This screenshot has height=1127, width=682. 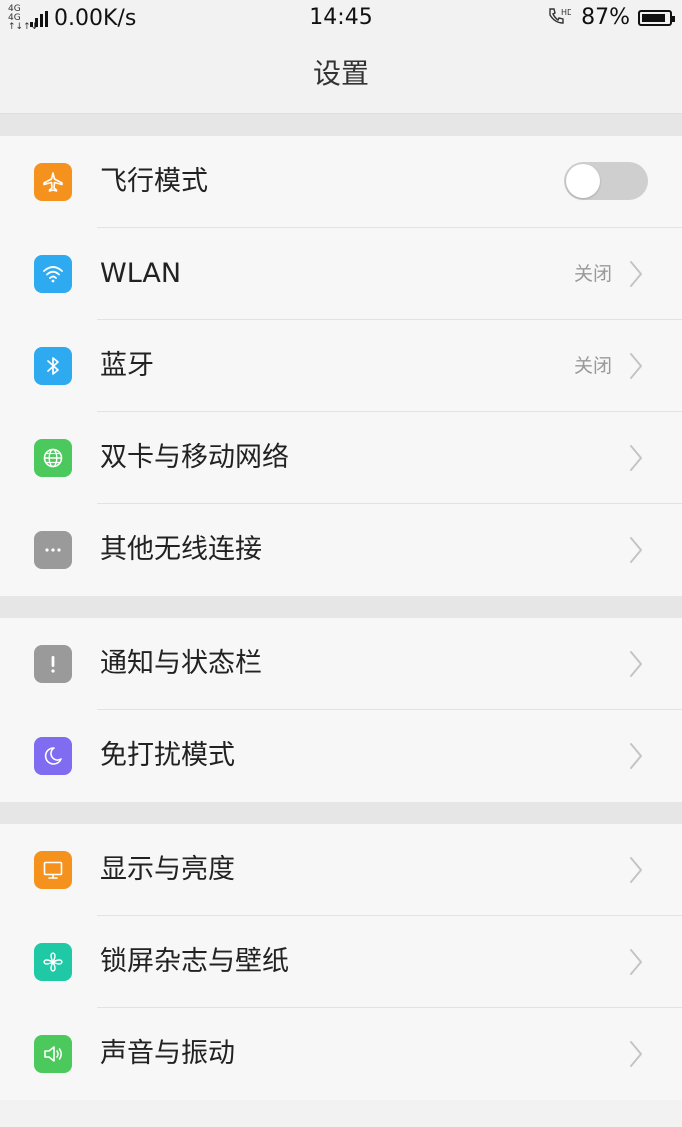 I want to click on settings-item-alert: 通知与状态栏, so click(x=341, y=664).